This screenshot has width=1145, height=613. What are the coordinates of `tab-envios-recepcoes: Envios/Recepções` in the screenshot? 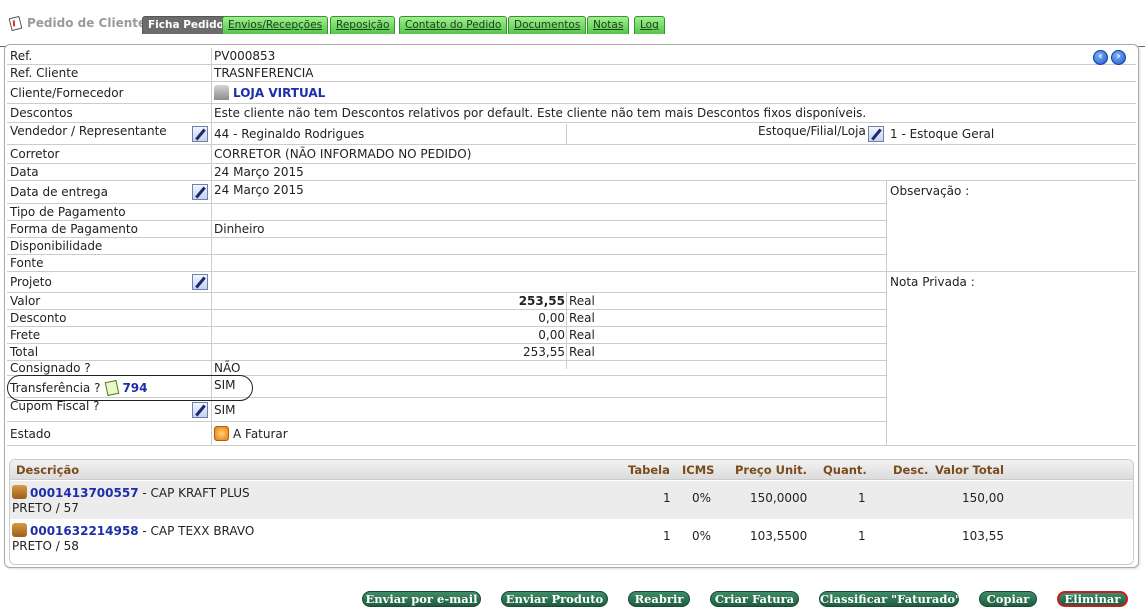 It's located at (275, 25).